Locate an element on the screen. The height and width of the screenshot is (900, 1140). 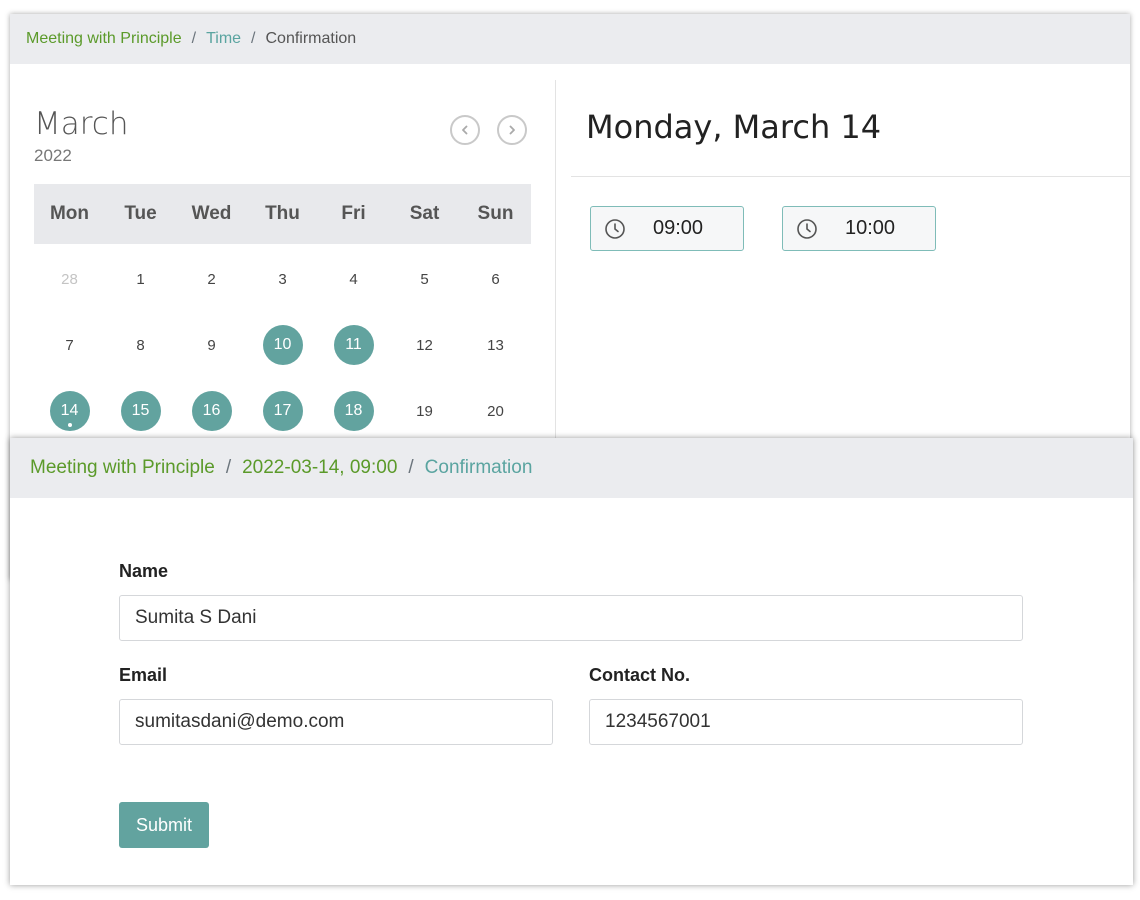
calendar-day: 8 is located at coordinates (140, 345).